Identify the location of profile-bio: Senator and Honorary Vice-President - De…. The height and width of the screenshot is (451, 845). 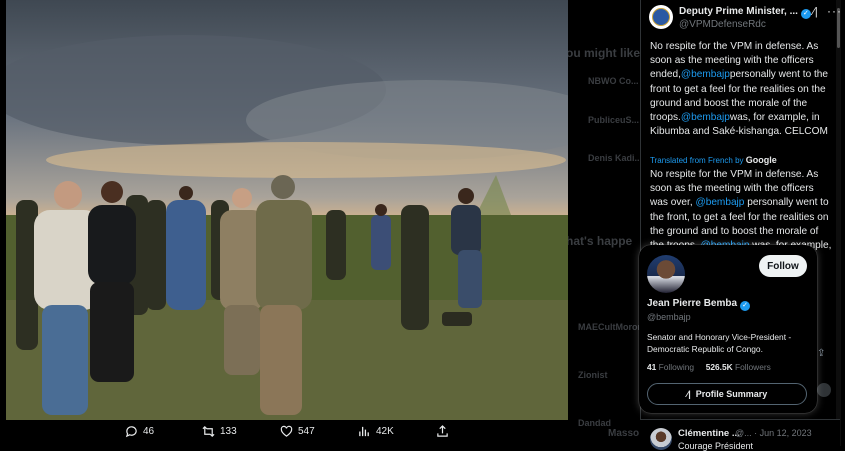
(719, 343).